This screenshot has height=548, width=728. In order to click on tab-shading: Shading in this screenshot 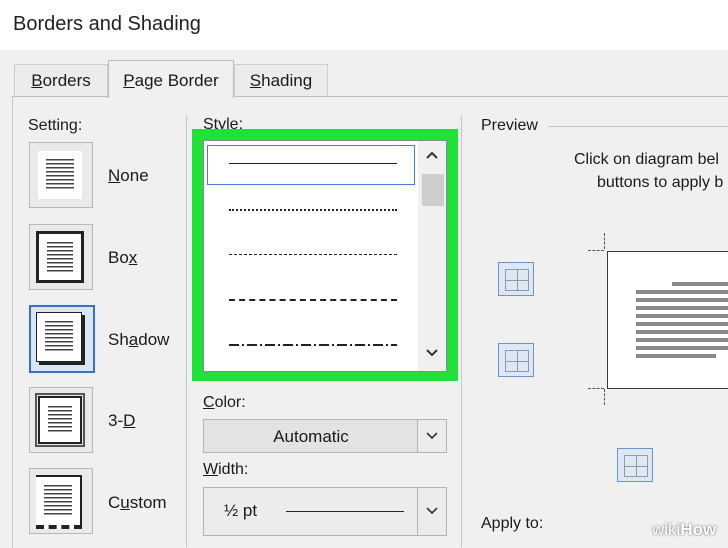, I will do `click(281, 80)`.